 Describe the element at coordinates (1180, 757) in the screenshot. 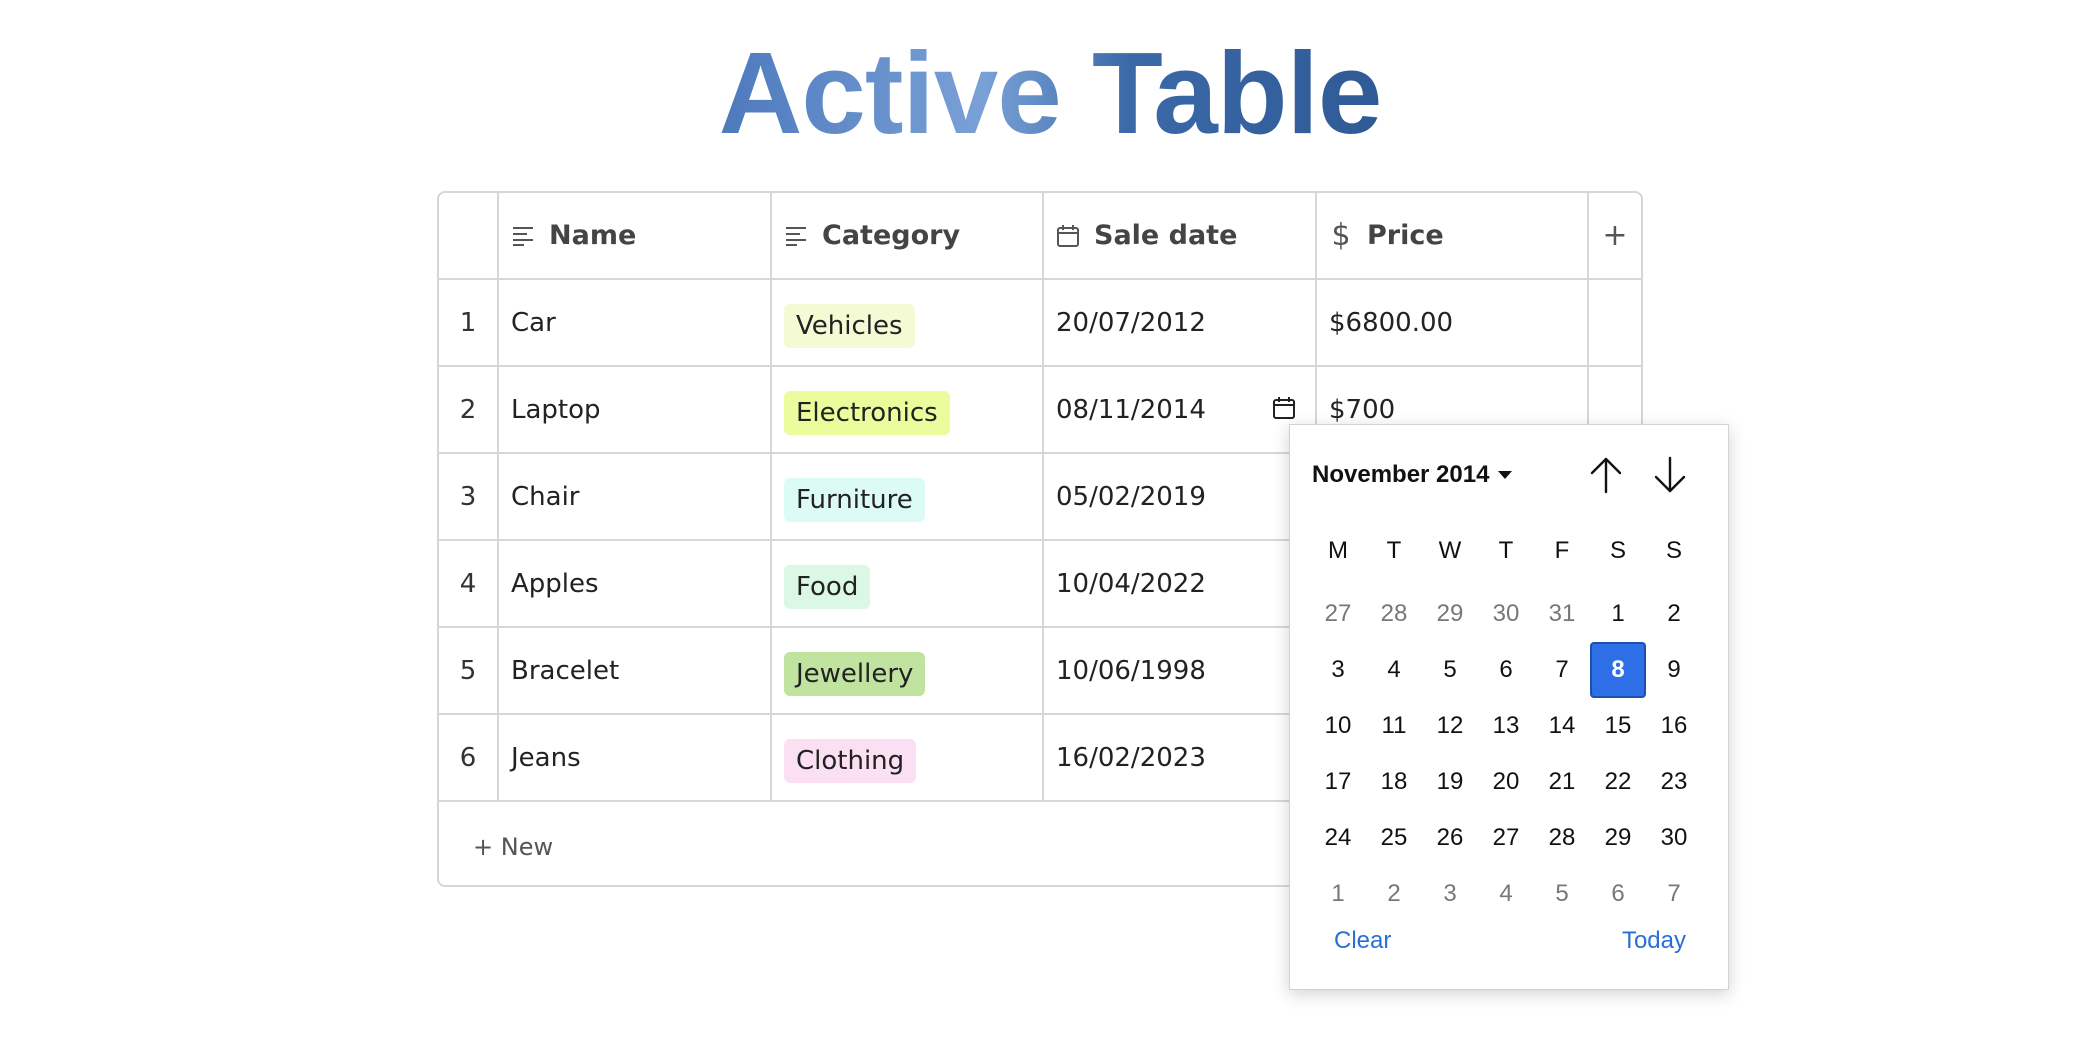

I see `sale-date-cell: 16/02/2023` at that location.